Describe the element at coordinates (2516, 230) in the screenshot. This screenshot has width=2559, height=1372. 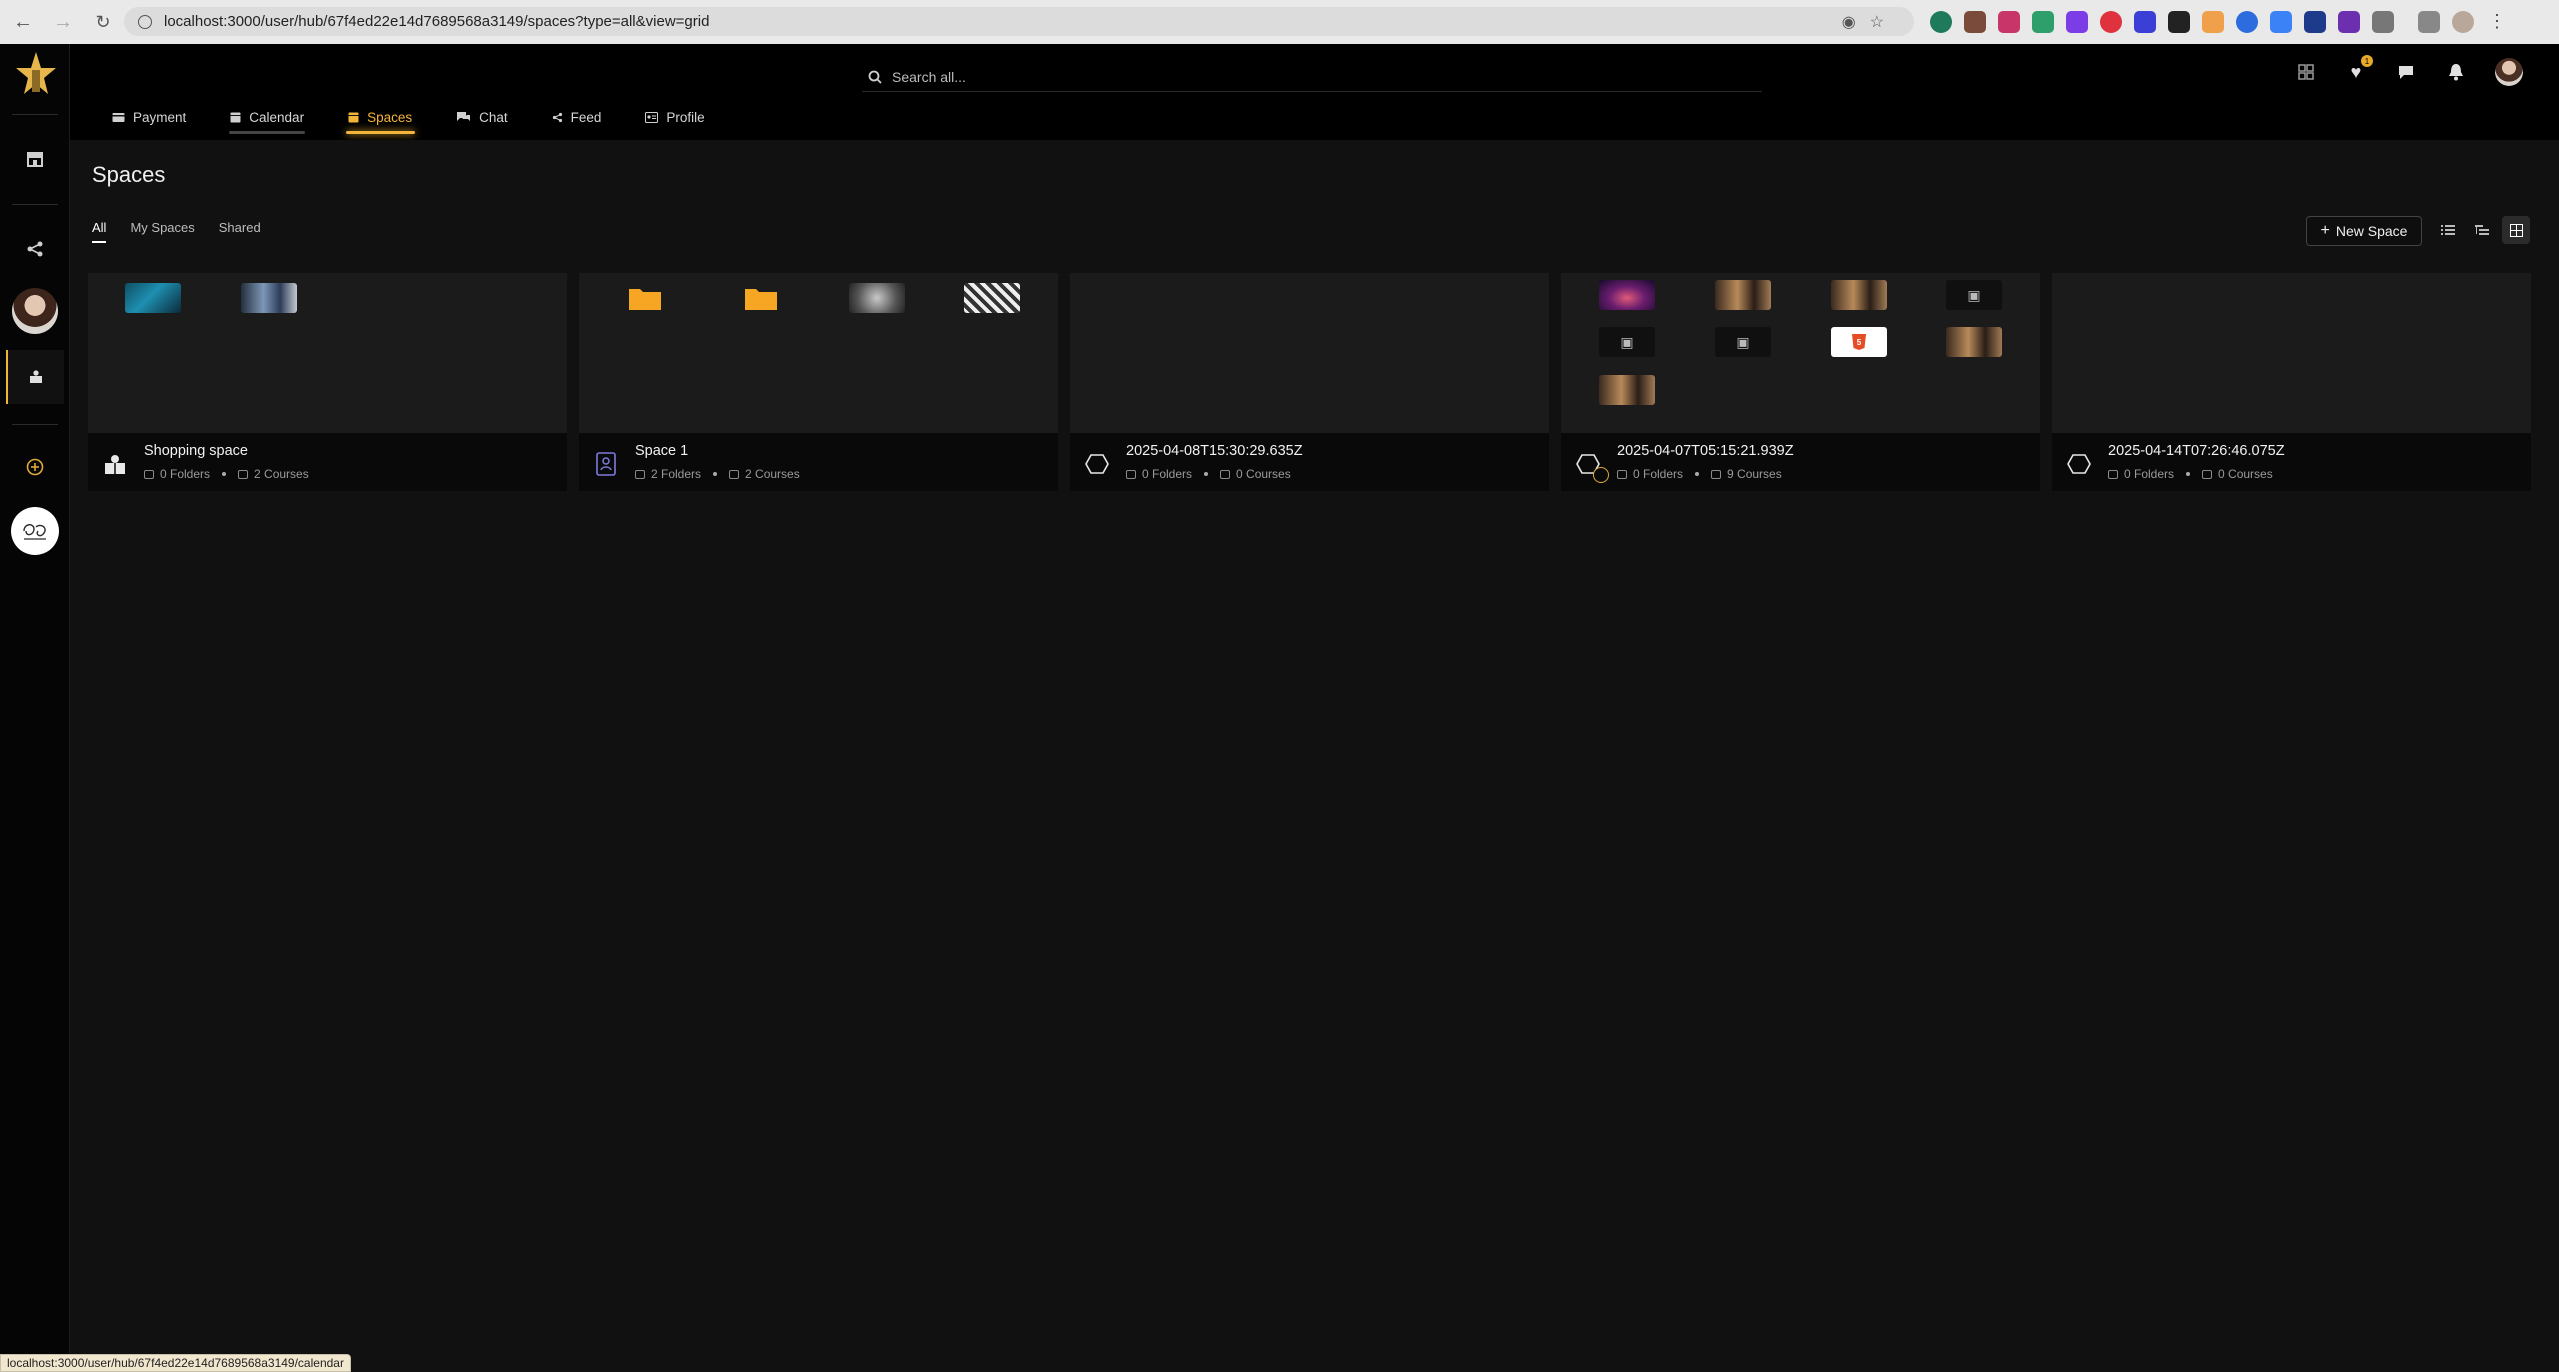
I see `grid-view-icon` at that location.